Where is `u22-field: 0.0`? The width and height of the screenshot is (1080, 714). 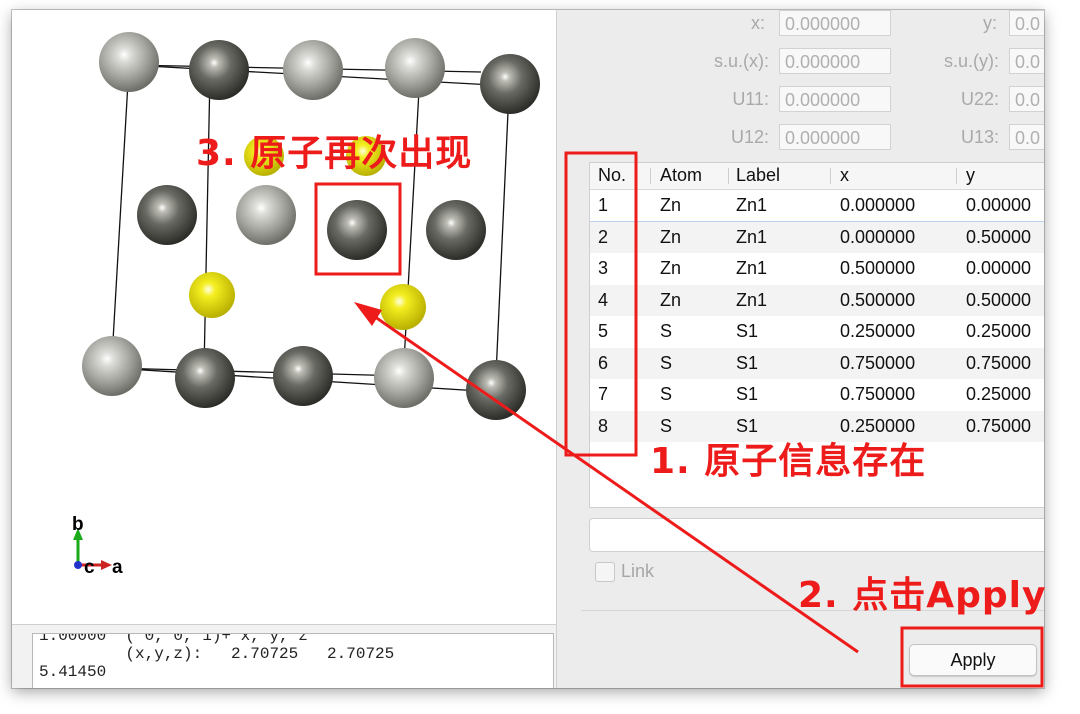
u22-field: 0.0 is located at coordinates (1026, 99).